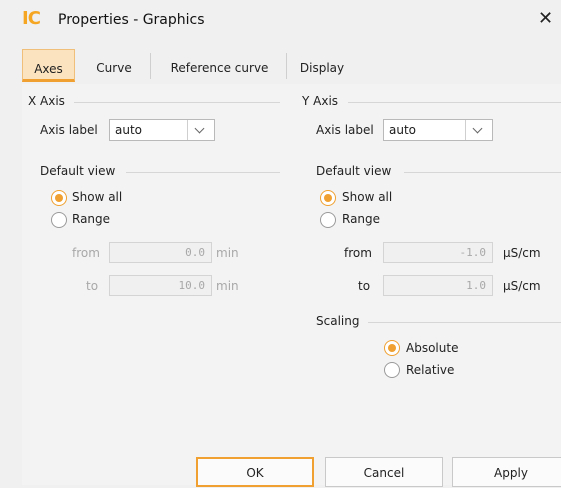 Image resolution: width=561 pixels, height=488 pixels. What do you see at coordinates (129, 130) in the screenshot?
I see `x-axis-label-value: auto` at bounding box center [129, 130].